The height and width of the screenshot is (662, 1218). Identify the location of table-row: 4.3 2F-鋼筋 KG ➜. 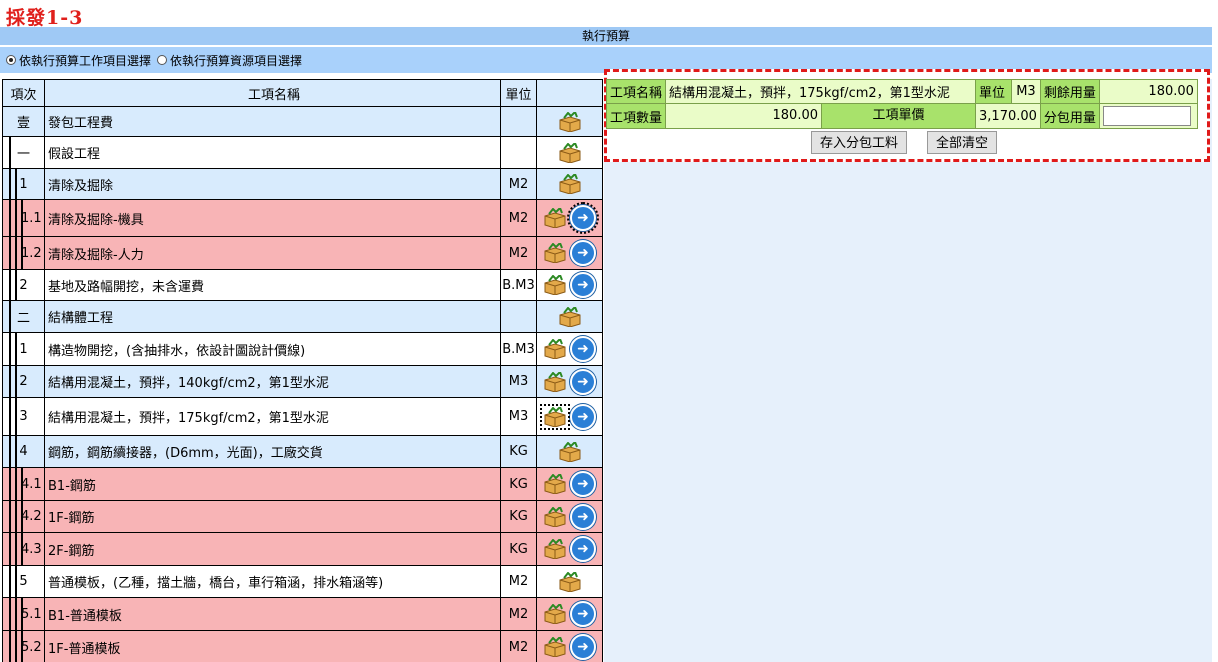
(302, 549).